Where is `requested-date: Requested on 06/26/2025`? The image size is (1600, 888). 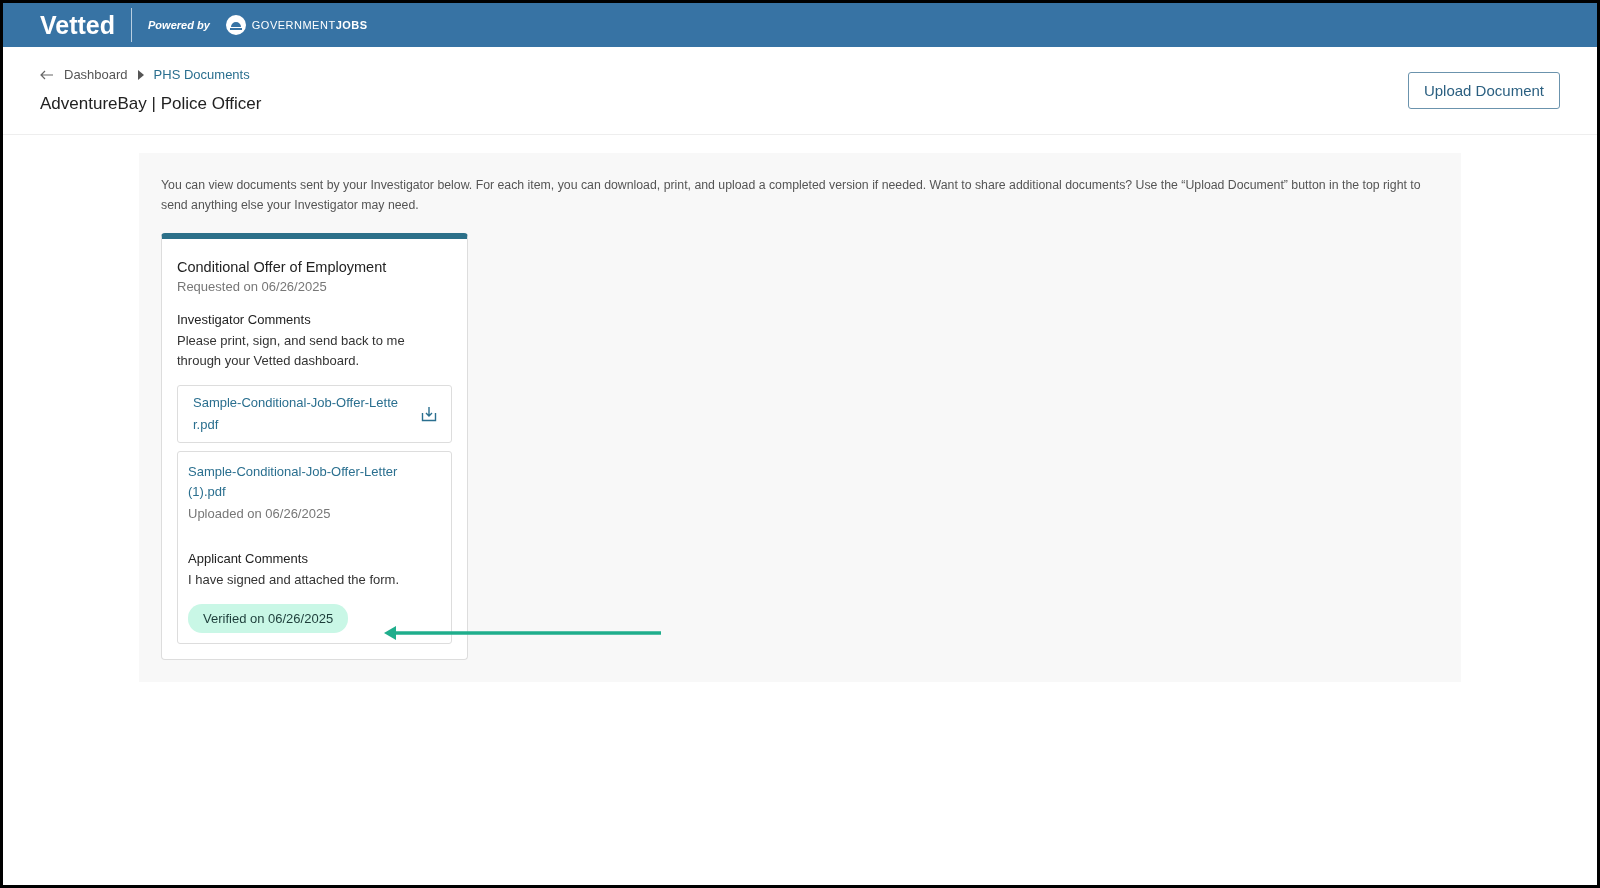
requested-date: Requested on 06/26/2025 is located at coordinates (252, 286).